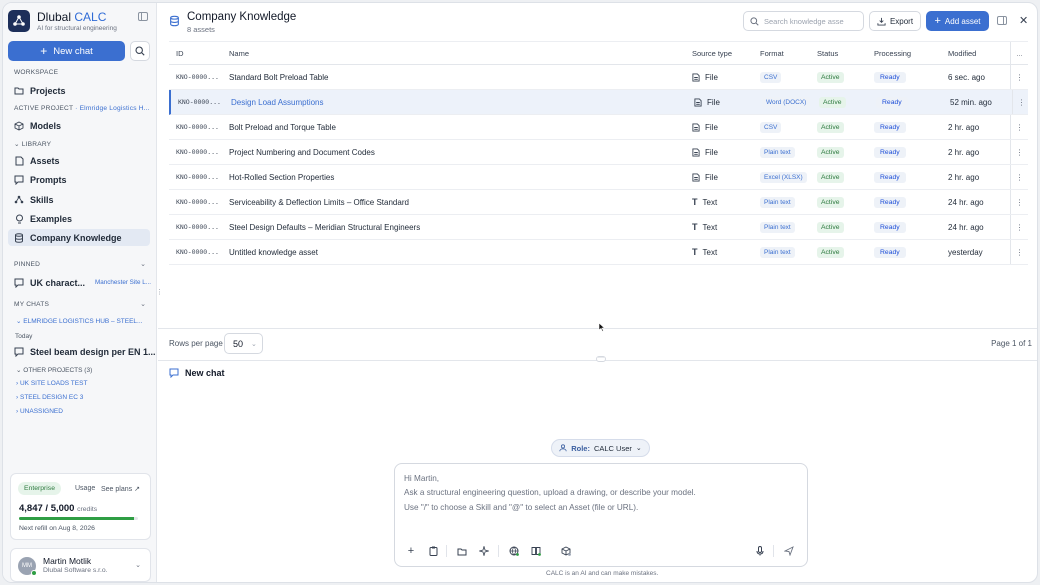  Describe the element at coordinates (243, 343) in the screenshot. I see `rows-per-page-select: 50 ⌄` at that location.